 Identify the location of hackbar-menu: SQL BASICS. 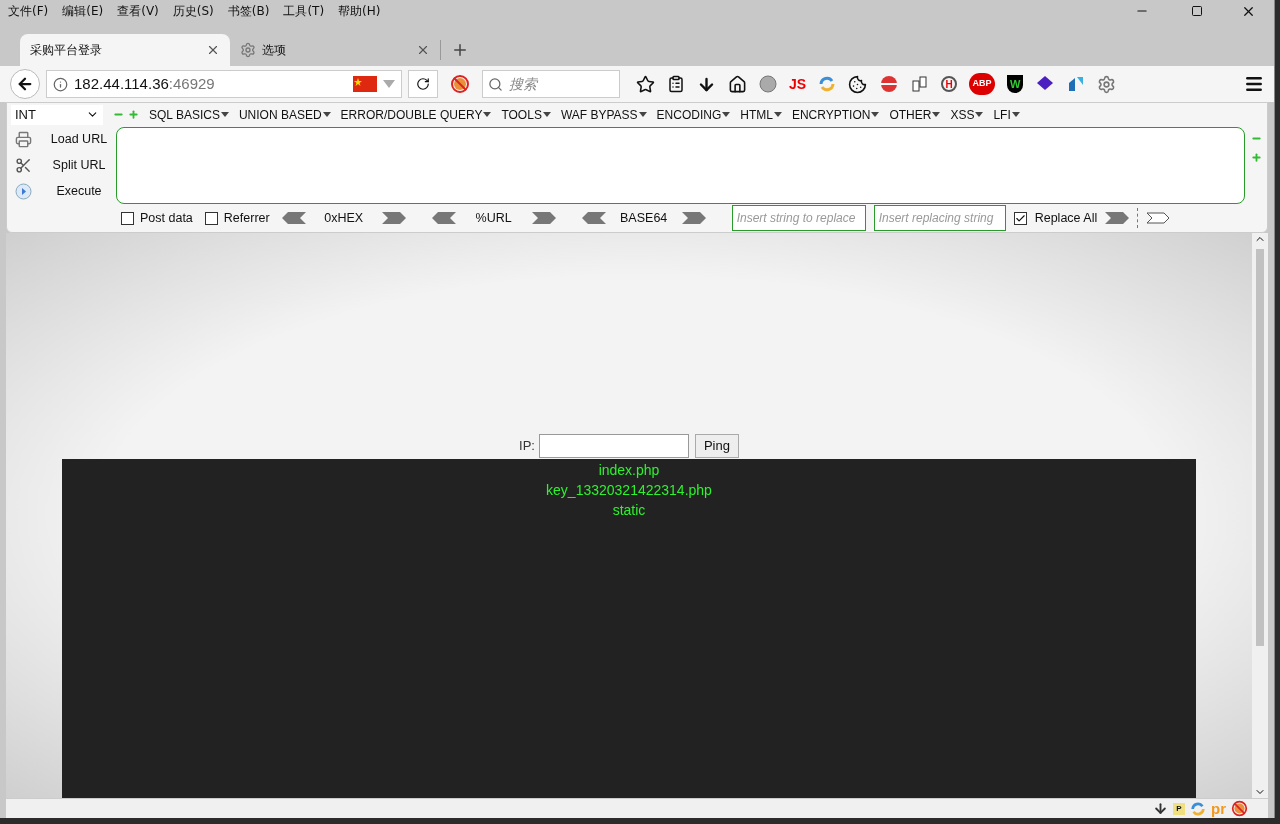
(189, 114).